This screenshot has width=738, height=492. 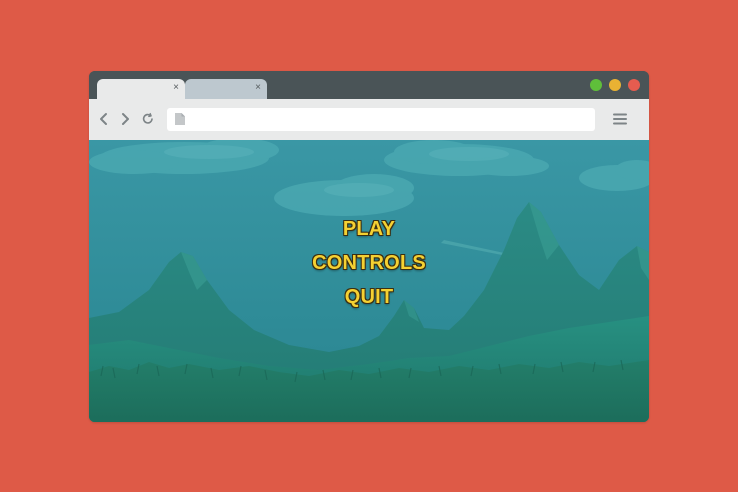 What do you see at coordinates (369, 85) in the screenshot?
I see `tab-bar: × ×` at bounding box center [369, 85].